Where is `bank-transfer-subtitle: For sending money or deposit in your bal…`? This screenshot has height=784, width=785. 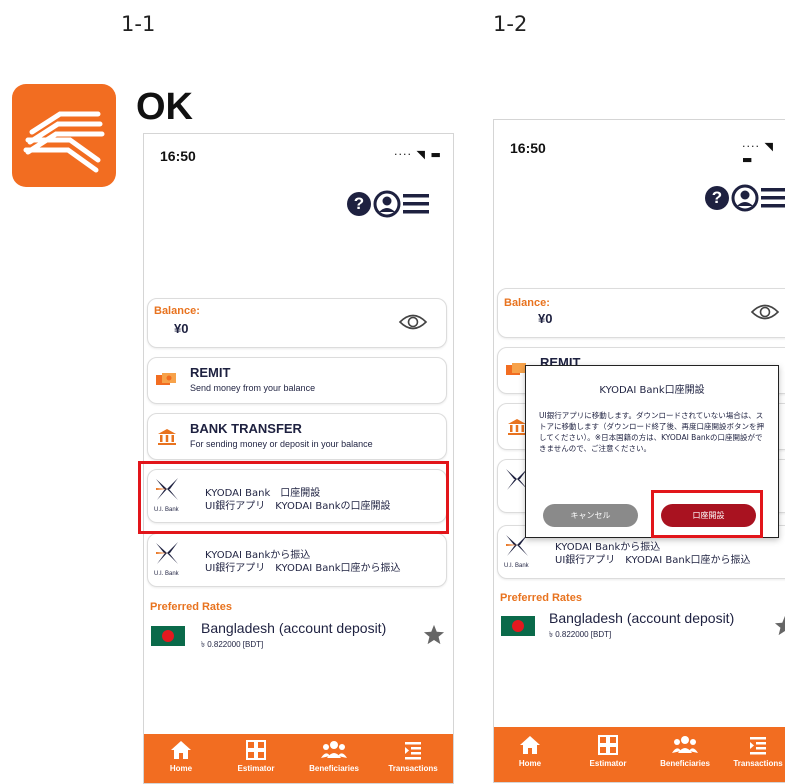
bank-transfer-subtitle: For sending money or deposit in your bal… is located at coordinates (281, 444).